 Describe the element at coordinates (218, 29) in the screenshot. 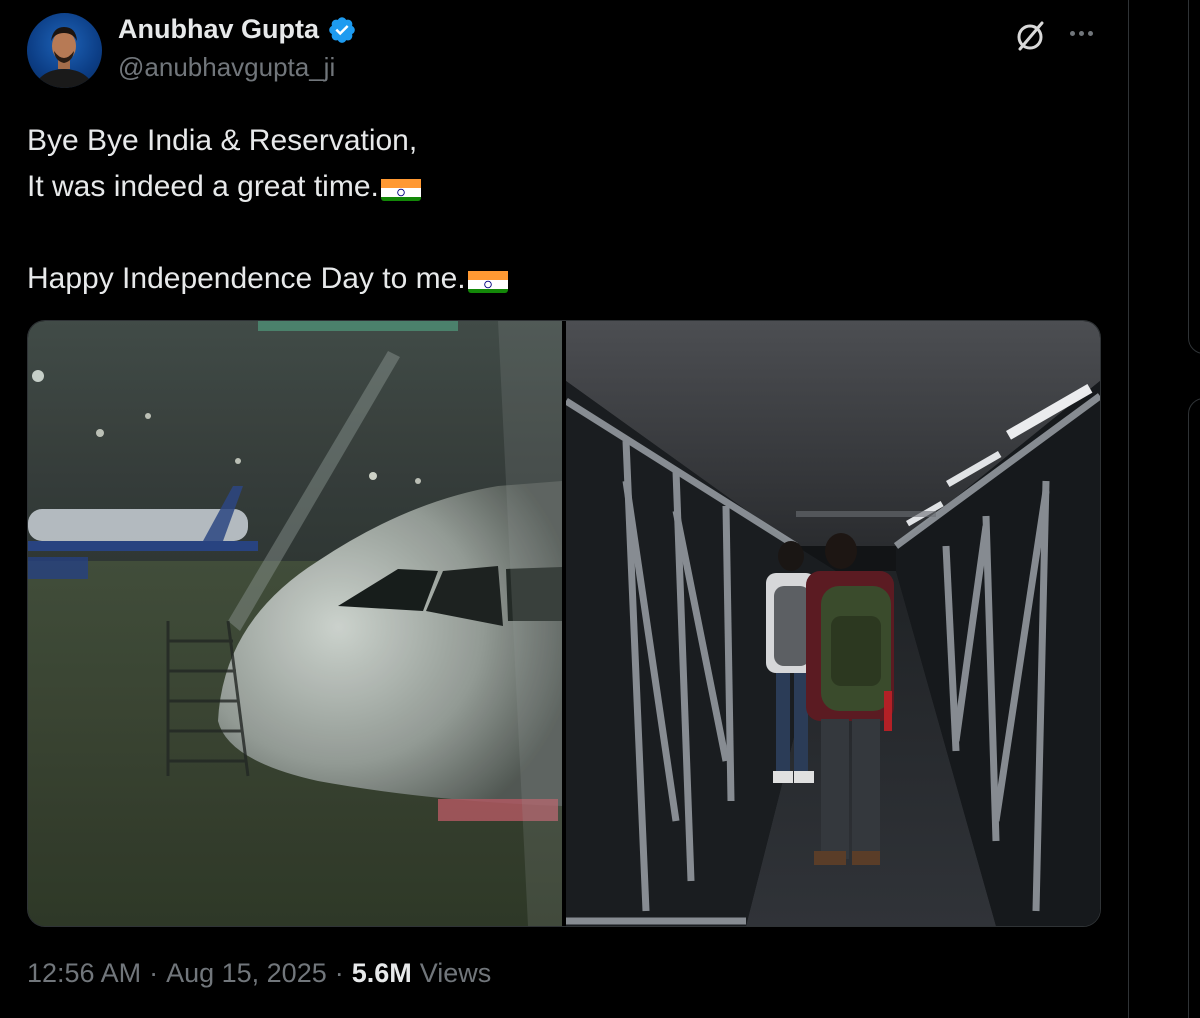

I see `author-name: Anubhav Gupta` at that location.